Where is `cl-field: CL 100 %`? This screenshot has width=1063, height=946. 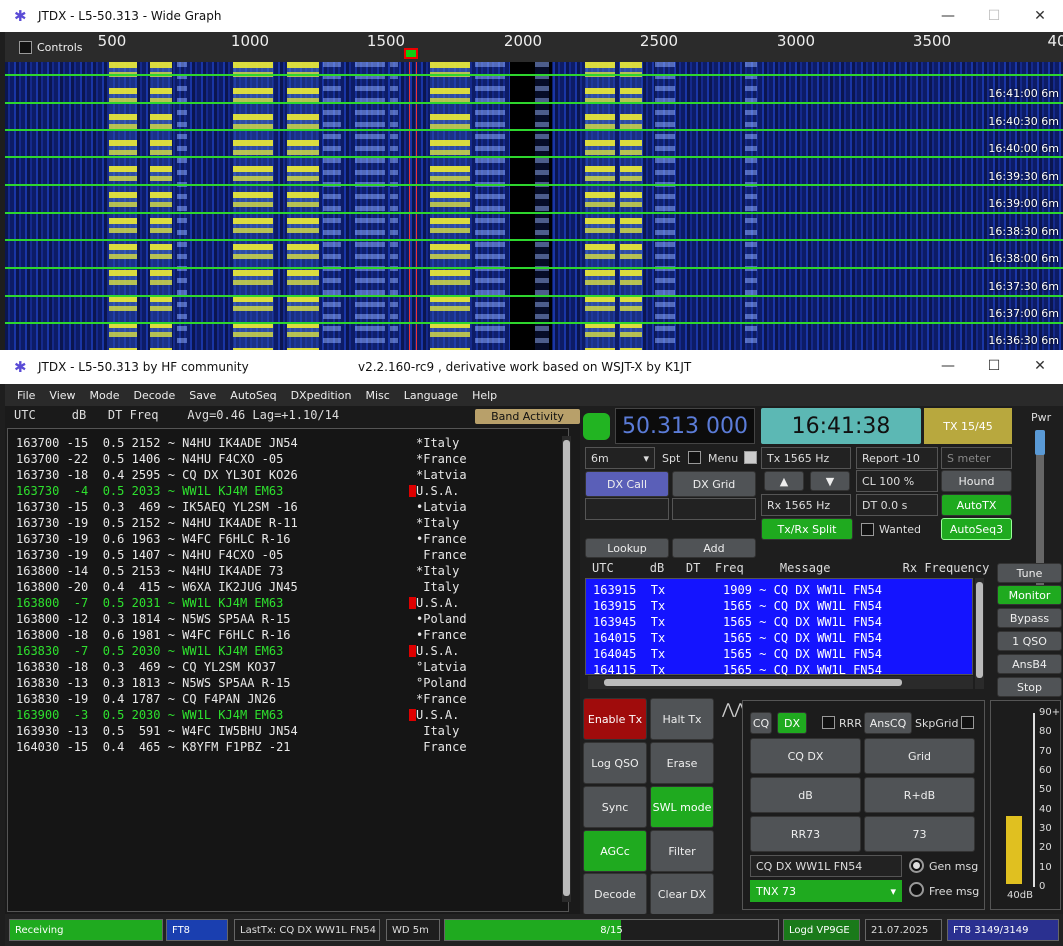
cl-field: CL 100 % is located at coordinates (897, 481).